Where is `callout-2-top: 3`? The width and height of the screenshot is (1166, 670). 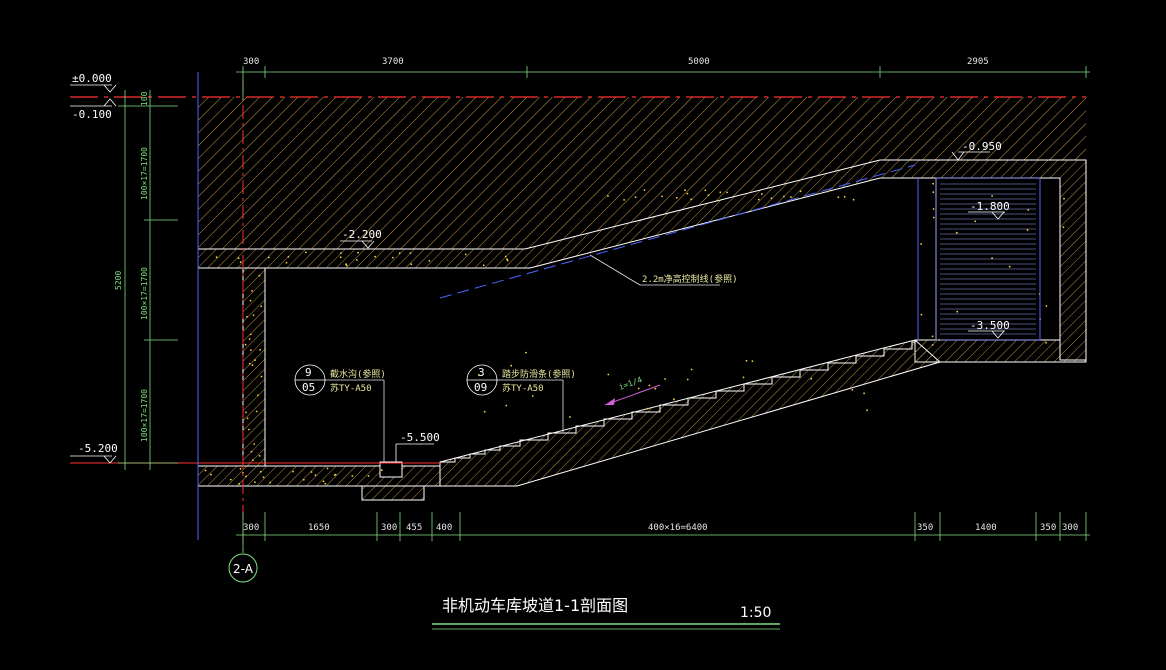
callout-2-top: 3 is located at coordinates (481, 372).